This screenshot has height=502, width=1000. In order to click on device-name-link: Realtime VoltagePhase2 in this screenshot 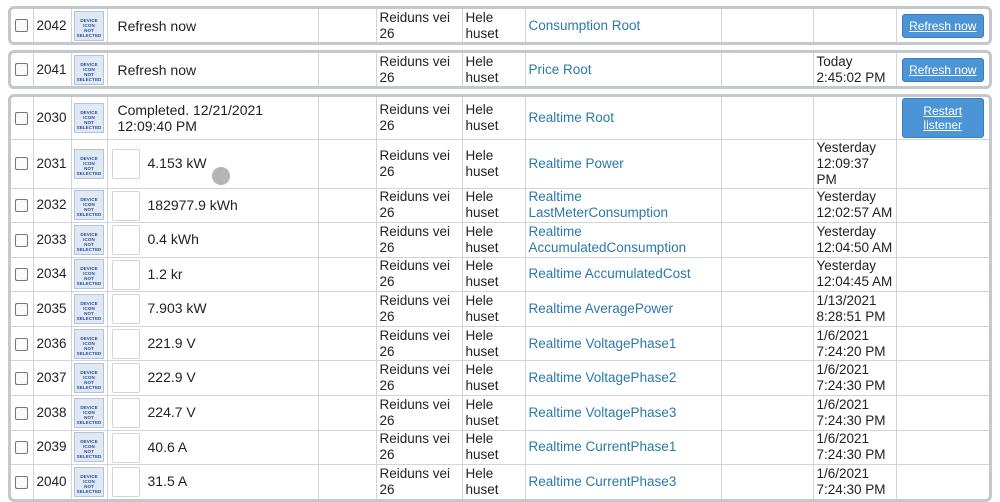, I will do `click(603, 377)`.